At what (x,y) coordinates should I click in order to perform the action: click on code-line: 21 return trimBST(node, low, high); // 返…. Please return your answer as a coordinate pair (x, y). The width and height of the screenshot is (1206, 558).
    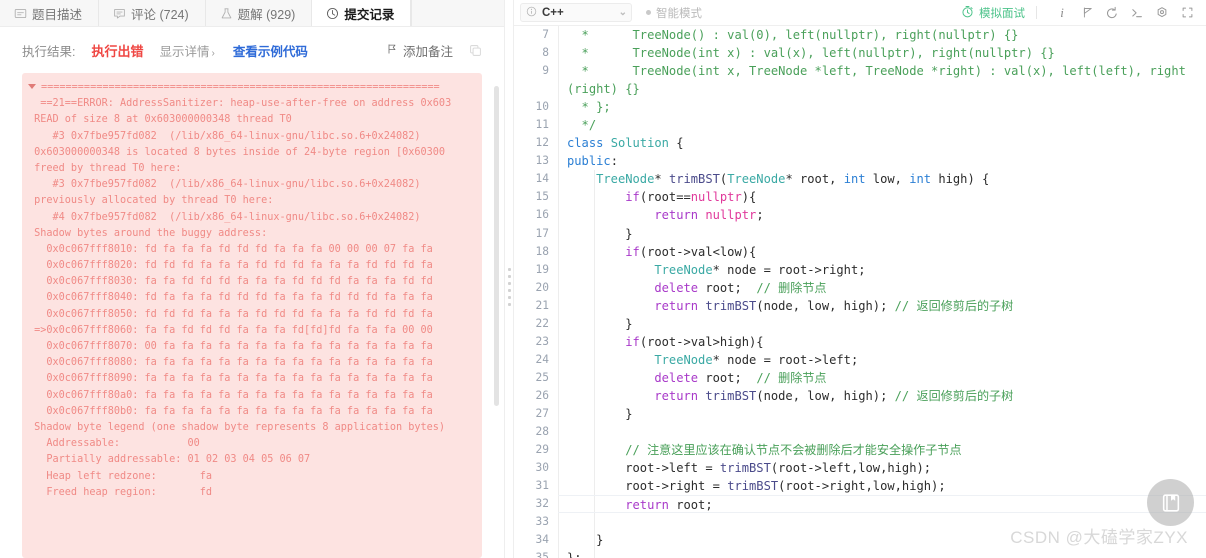
    Looking at the image, I should click on (860, 305).